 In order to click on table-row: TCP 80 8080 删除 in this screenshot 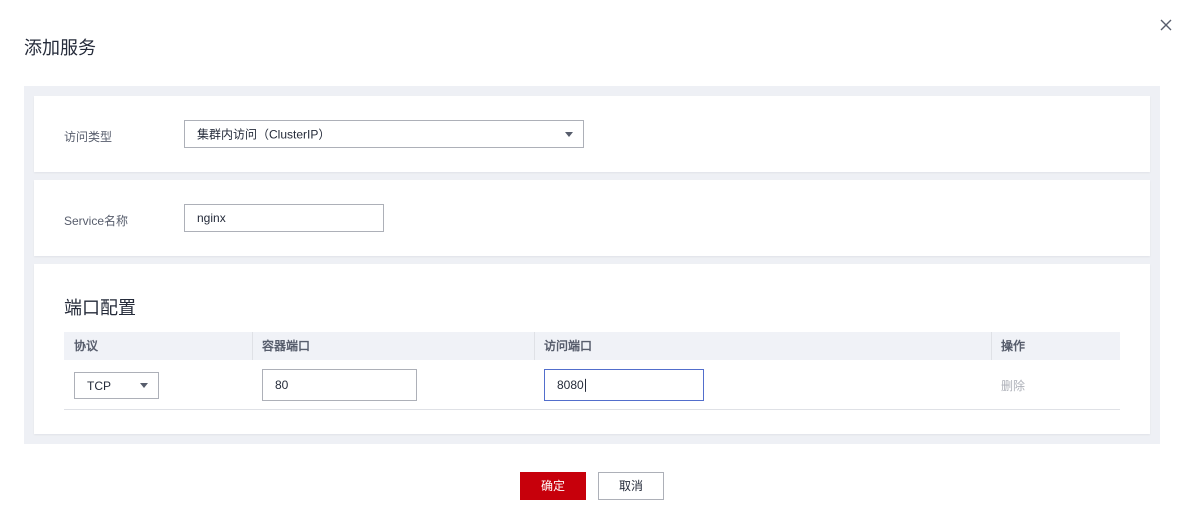, I will do `click(592, 385)`.